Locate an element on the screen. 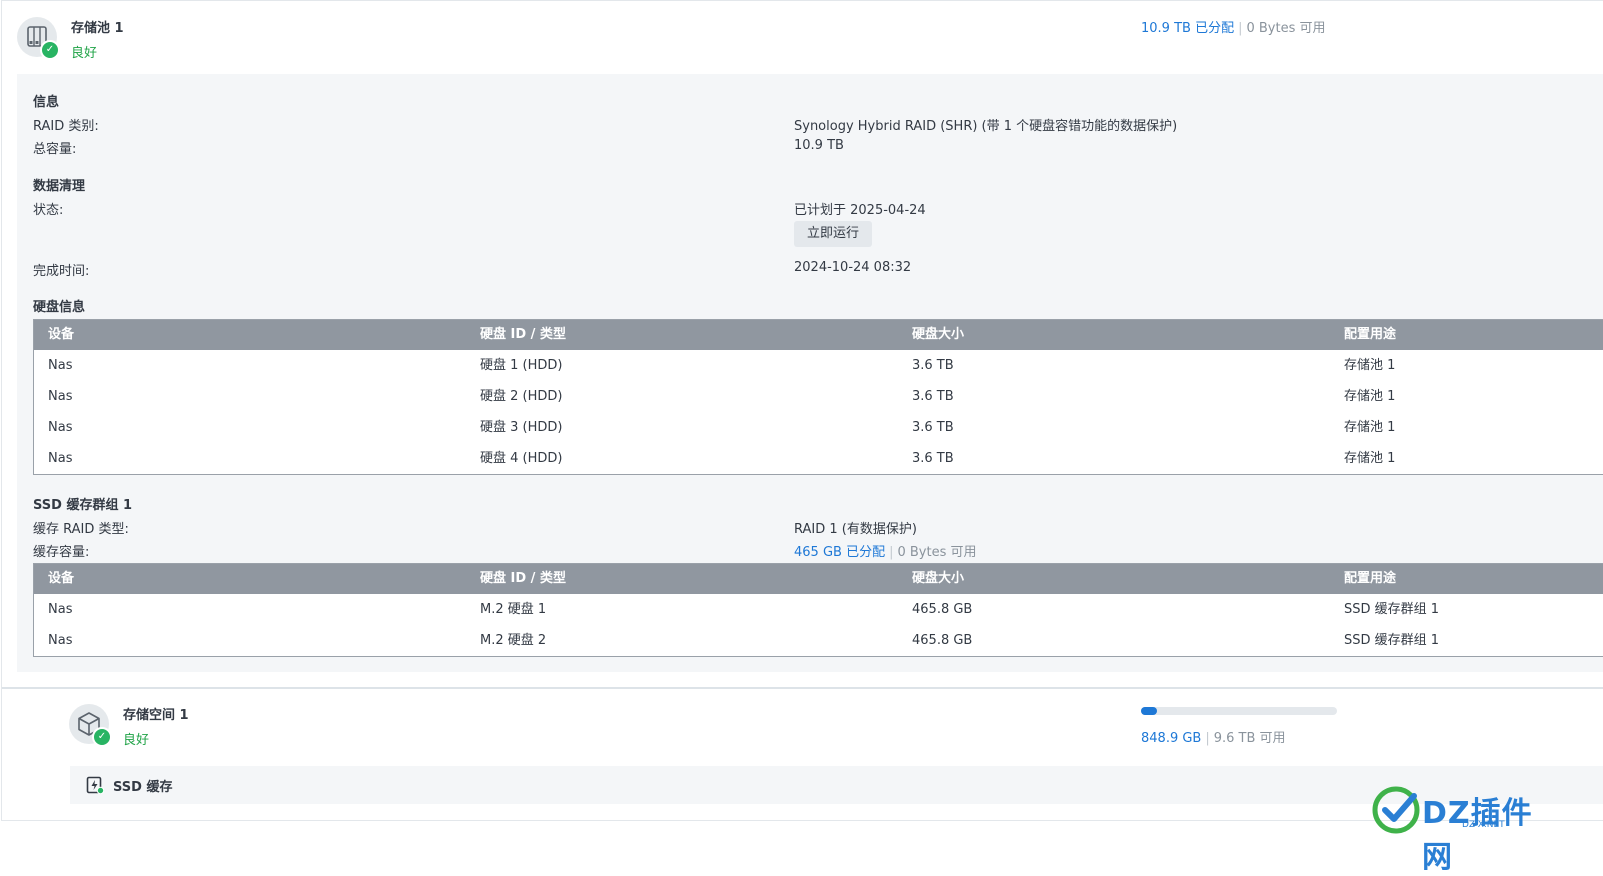 The image size is (1603, 876). raid-type-label: RAID 类别: is located at coordinates (66, 126).